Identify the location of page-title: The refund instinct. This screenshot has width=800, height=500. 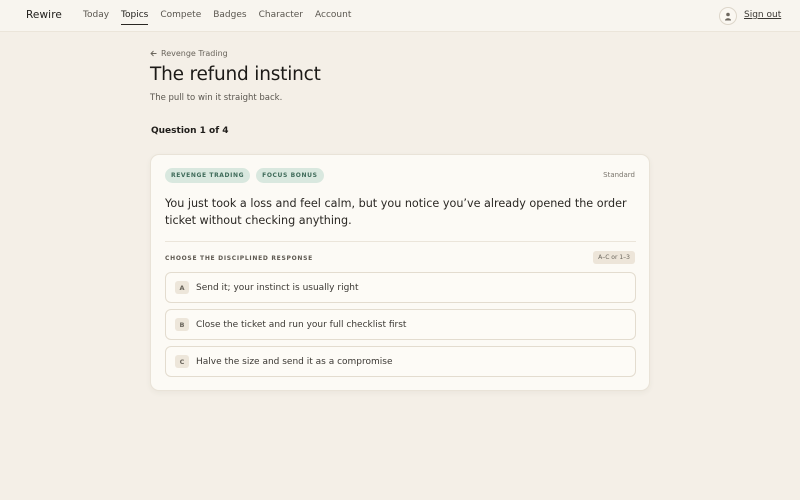
(235, 74).